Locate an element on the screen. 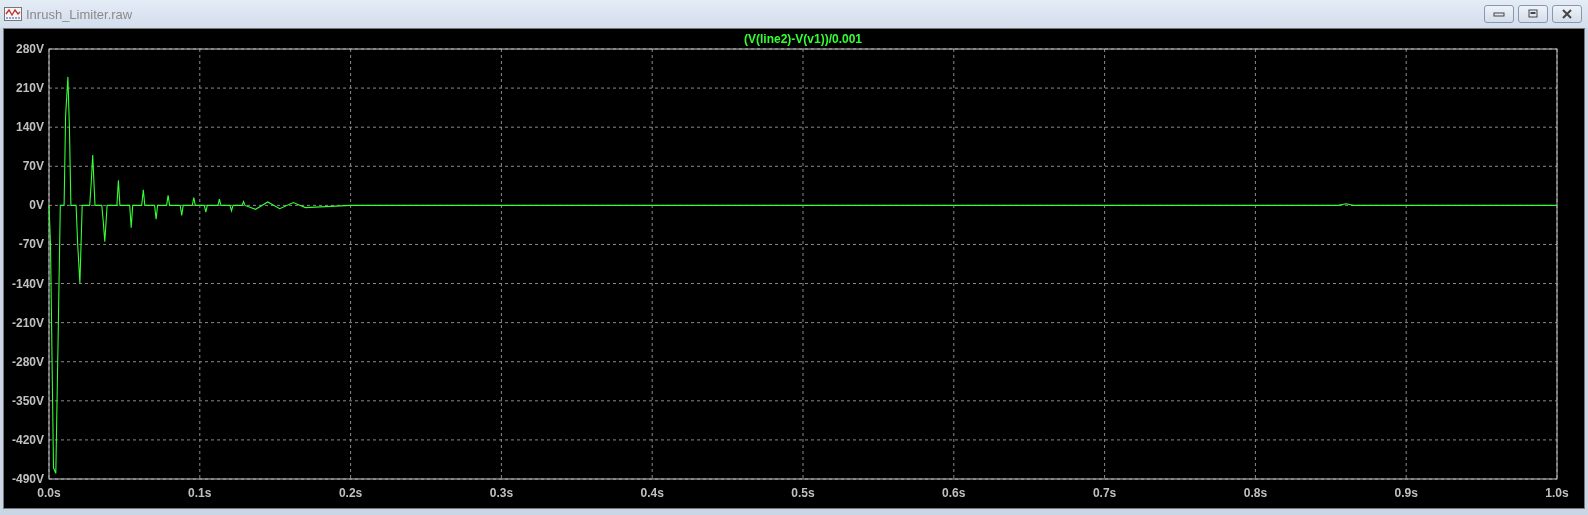 This screenshot has width=1588, height=515. minimize-icon is located at coordinates (1499, 14).